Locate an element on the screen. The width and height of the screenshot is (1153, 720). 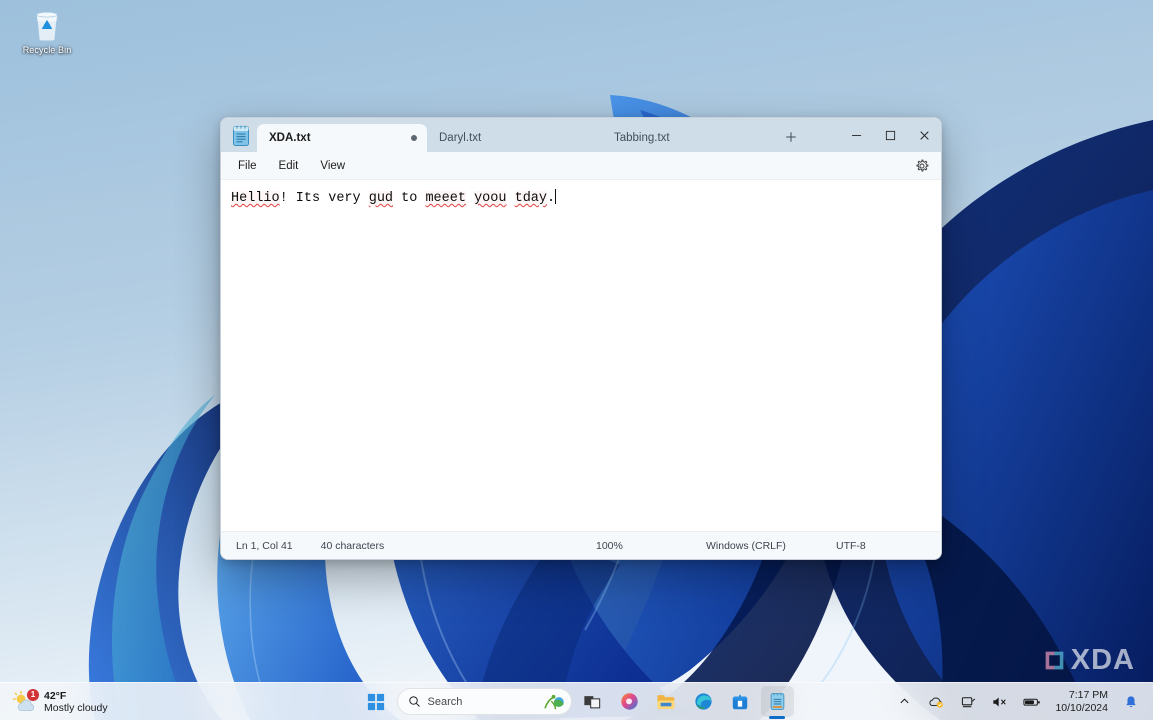
menu-edit: Edit is located at coordinates (289, 166).